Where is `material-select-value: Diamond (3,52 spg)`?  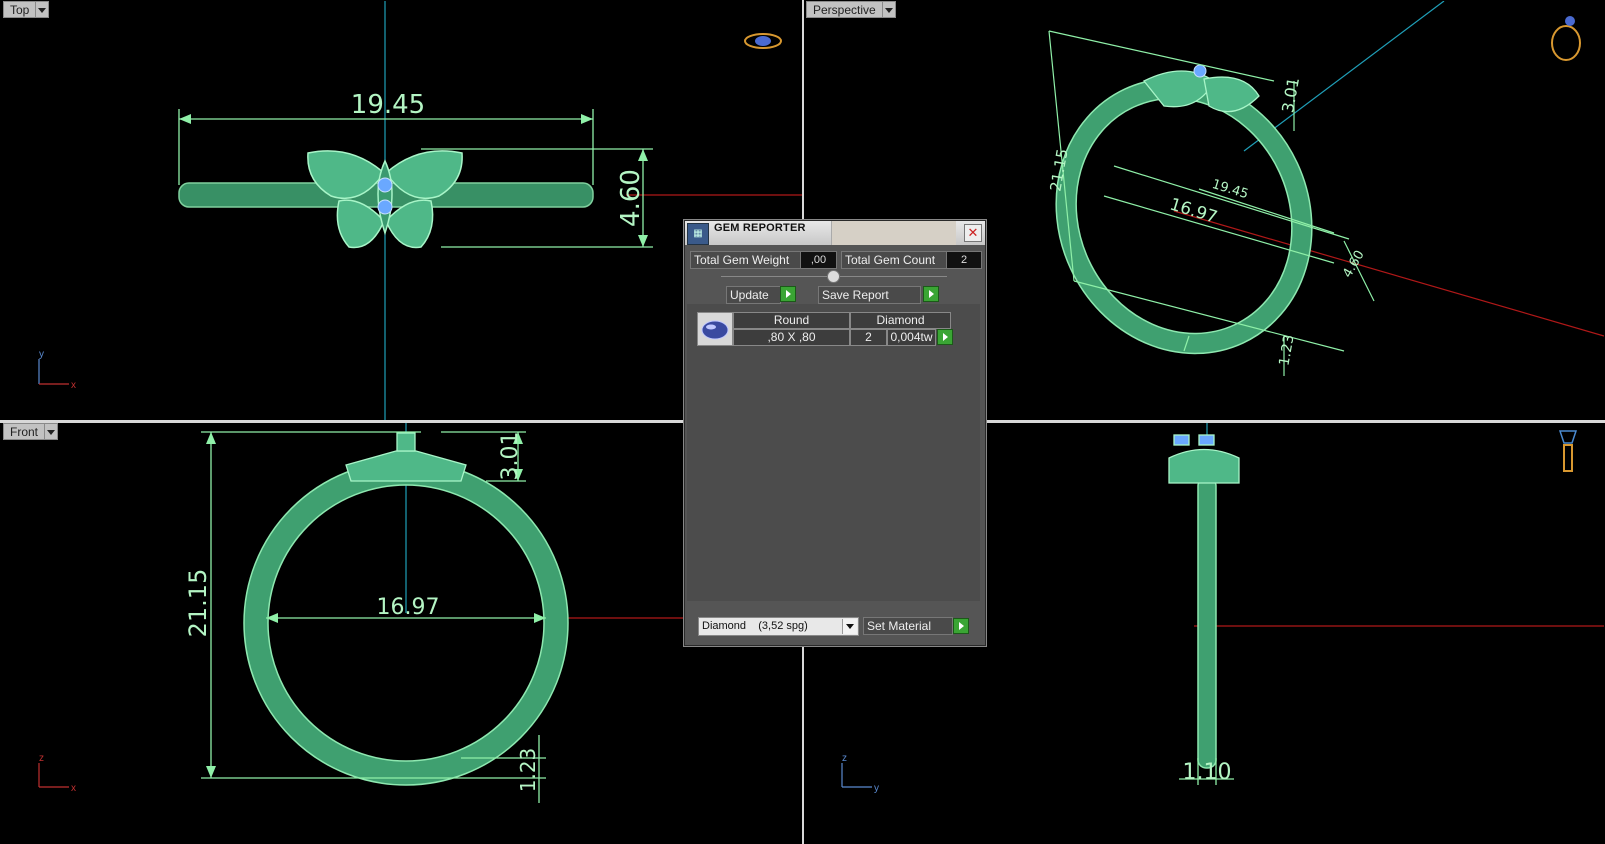
material-select-value: Diamond (3,52 spg) is located at coordinates (755, 626).